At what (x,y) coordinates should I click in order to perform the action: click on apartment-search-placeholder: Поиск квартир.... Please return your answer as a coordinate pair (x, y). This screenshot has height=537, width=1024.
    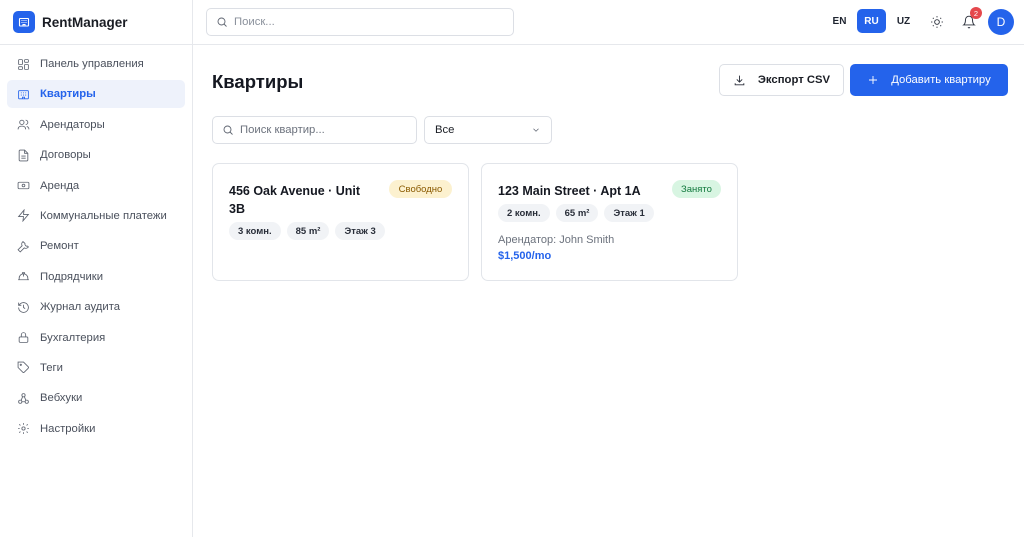
    Looking at the image, I should click on (282, 130).